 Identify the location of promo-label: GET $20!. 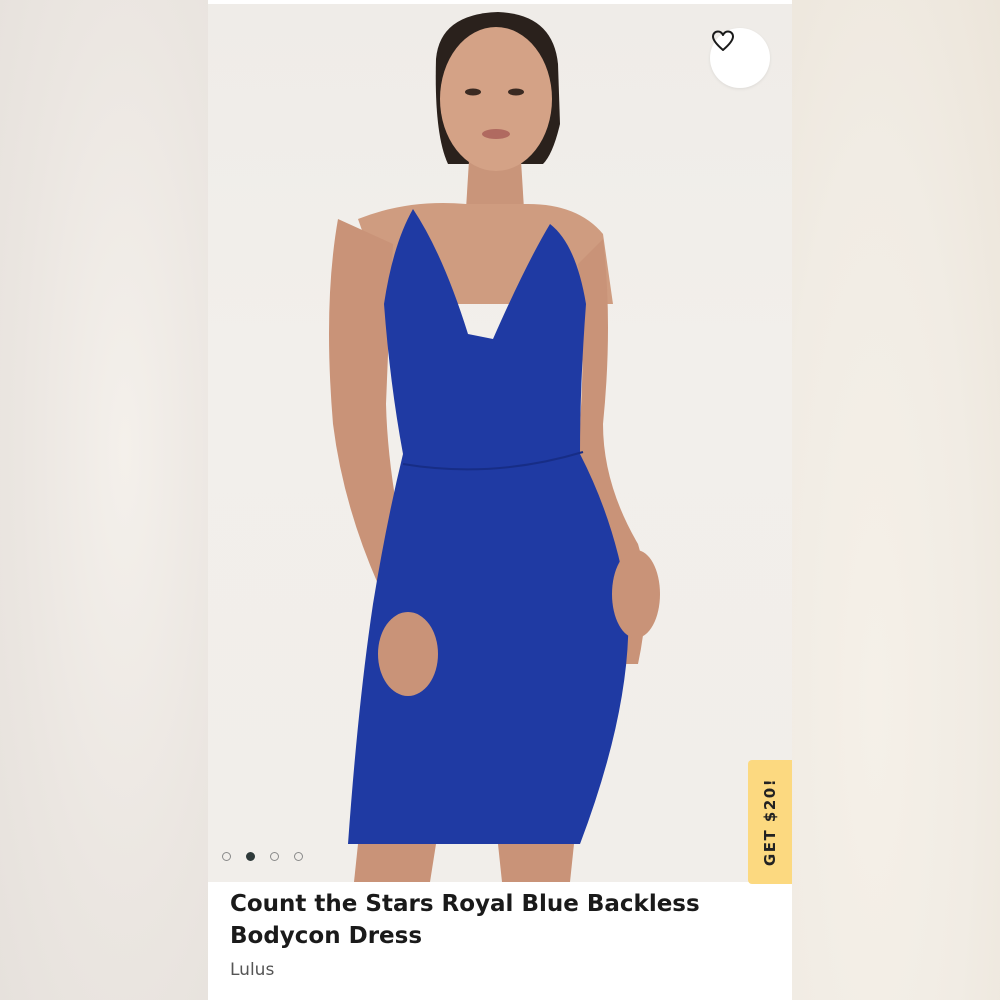
(770, 822).